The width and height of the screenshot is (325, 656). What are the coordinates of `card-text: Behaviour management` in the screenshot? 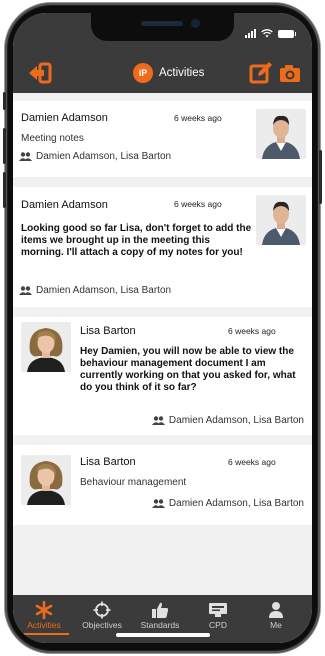 It's located at (133, 482).